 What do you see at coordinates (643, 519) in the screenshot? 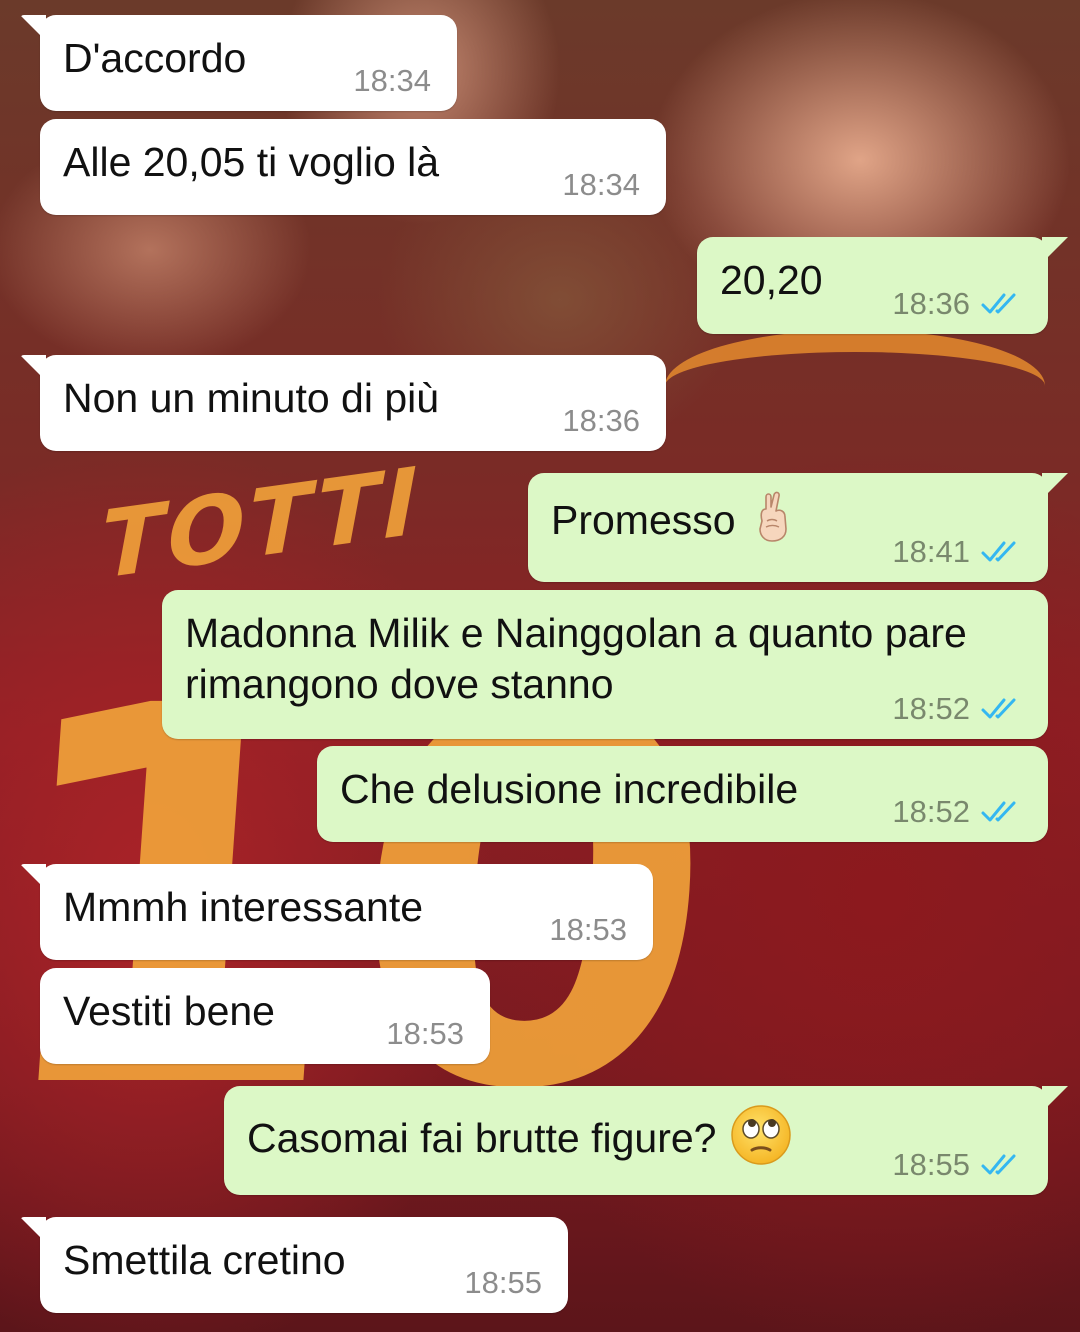
I see `message-text: Promesso` at bounding box center [643, 519].